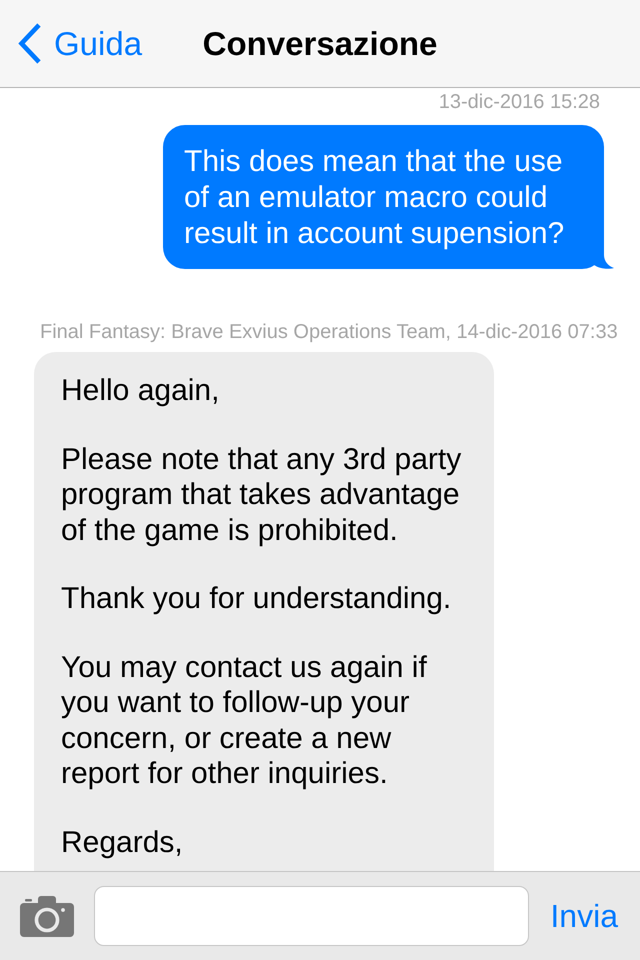 Image resolution: width=640 pixels, height=960 pixels. I want to click on message-text: Please note that any 3rd party program that takes advantage of the game is prohibited., so click(261, 495).